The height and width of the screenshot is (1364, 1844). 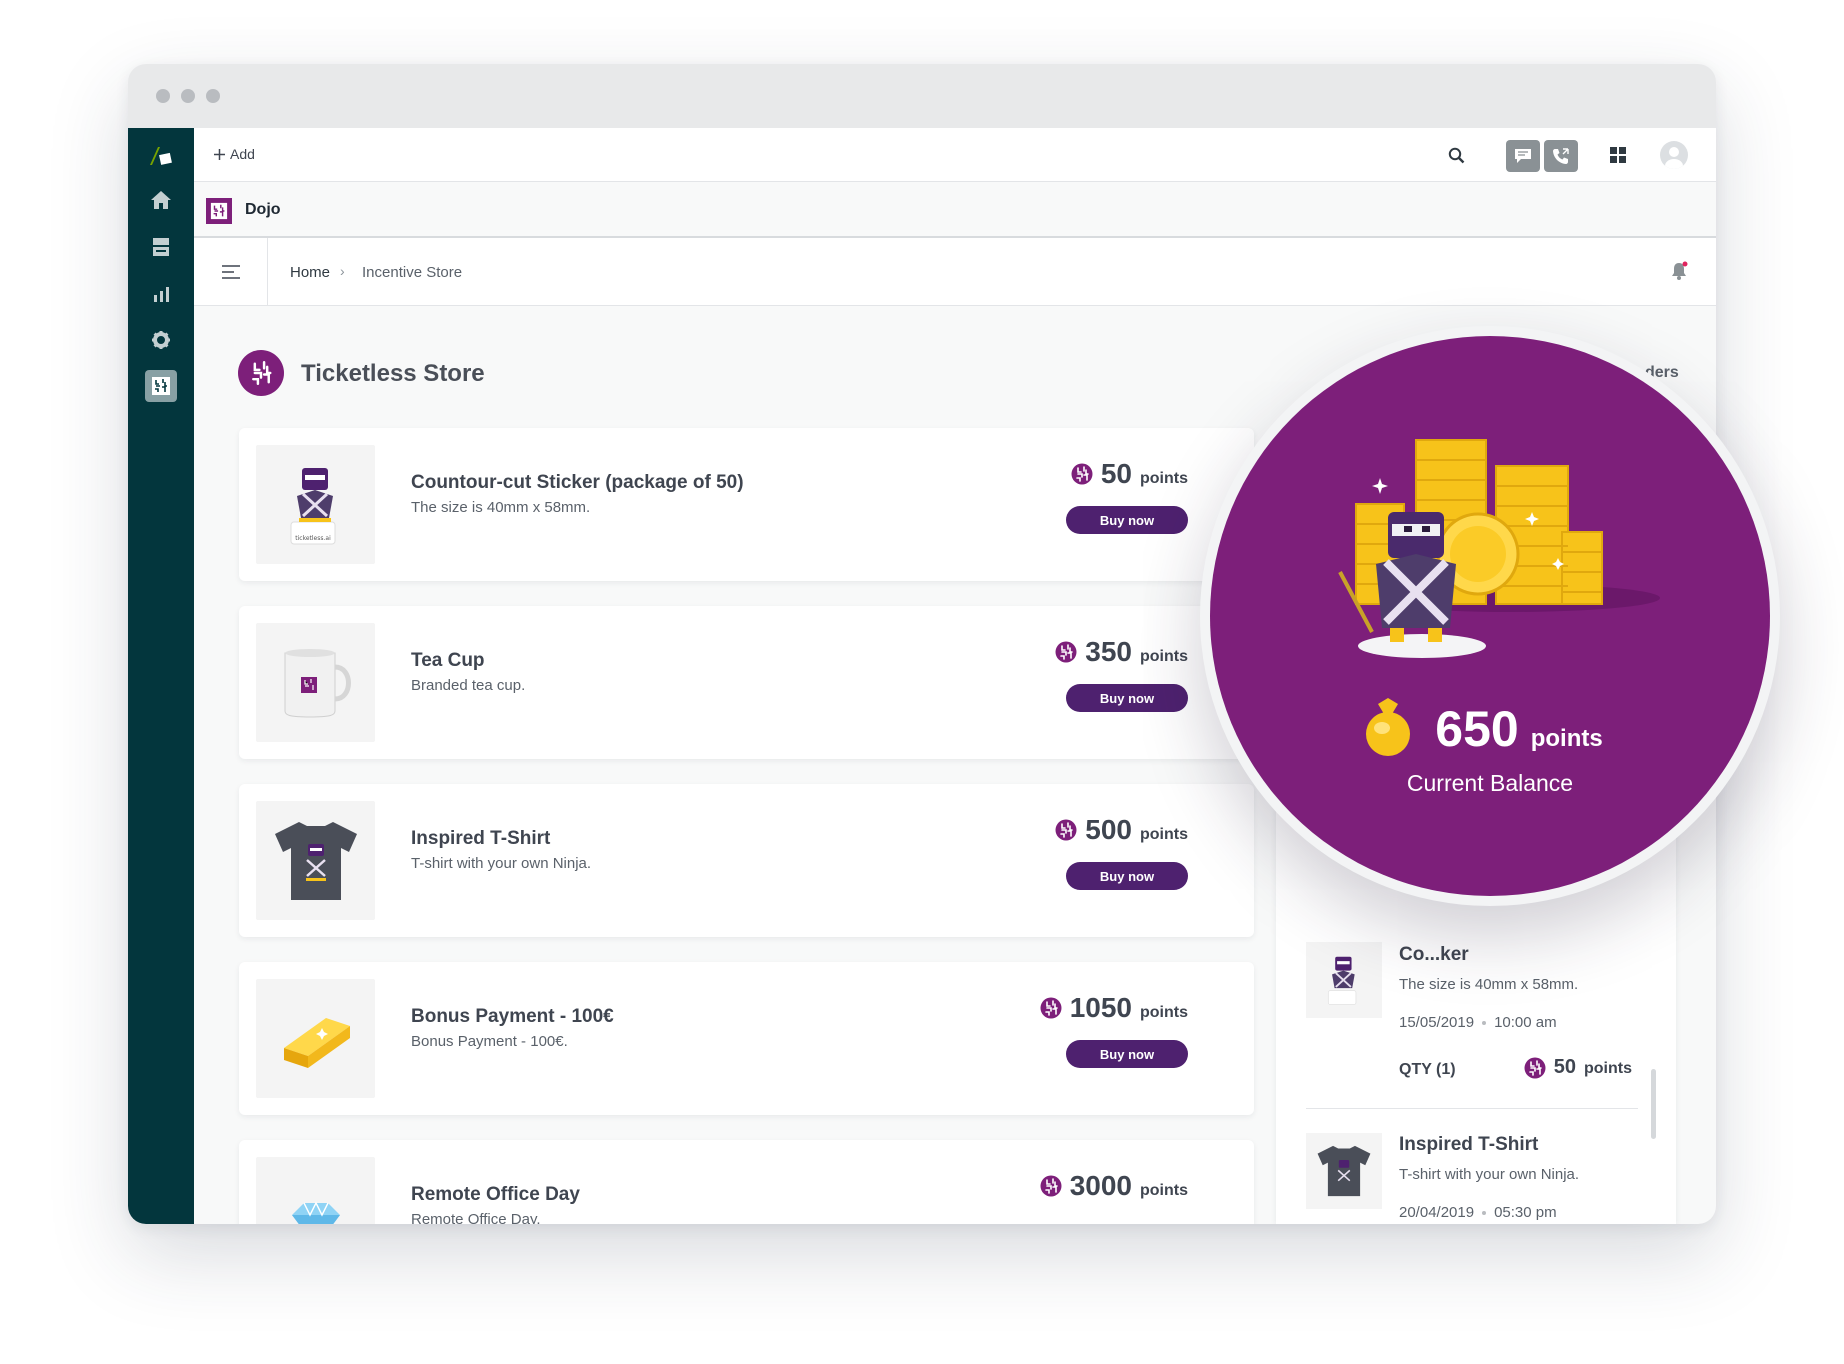 What do you see at coordinates (501, 507) in the screenshot?
I see `product-description: The size is 40mm x 58mm.` at bounding box center [501, 507].